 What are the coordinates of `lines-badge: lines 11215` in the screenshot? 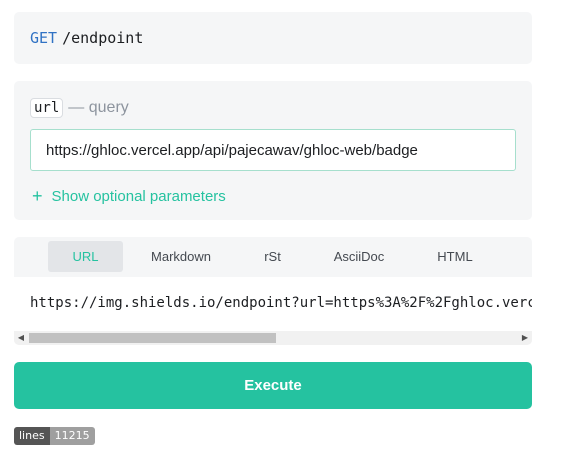 It's located at (54, 436).